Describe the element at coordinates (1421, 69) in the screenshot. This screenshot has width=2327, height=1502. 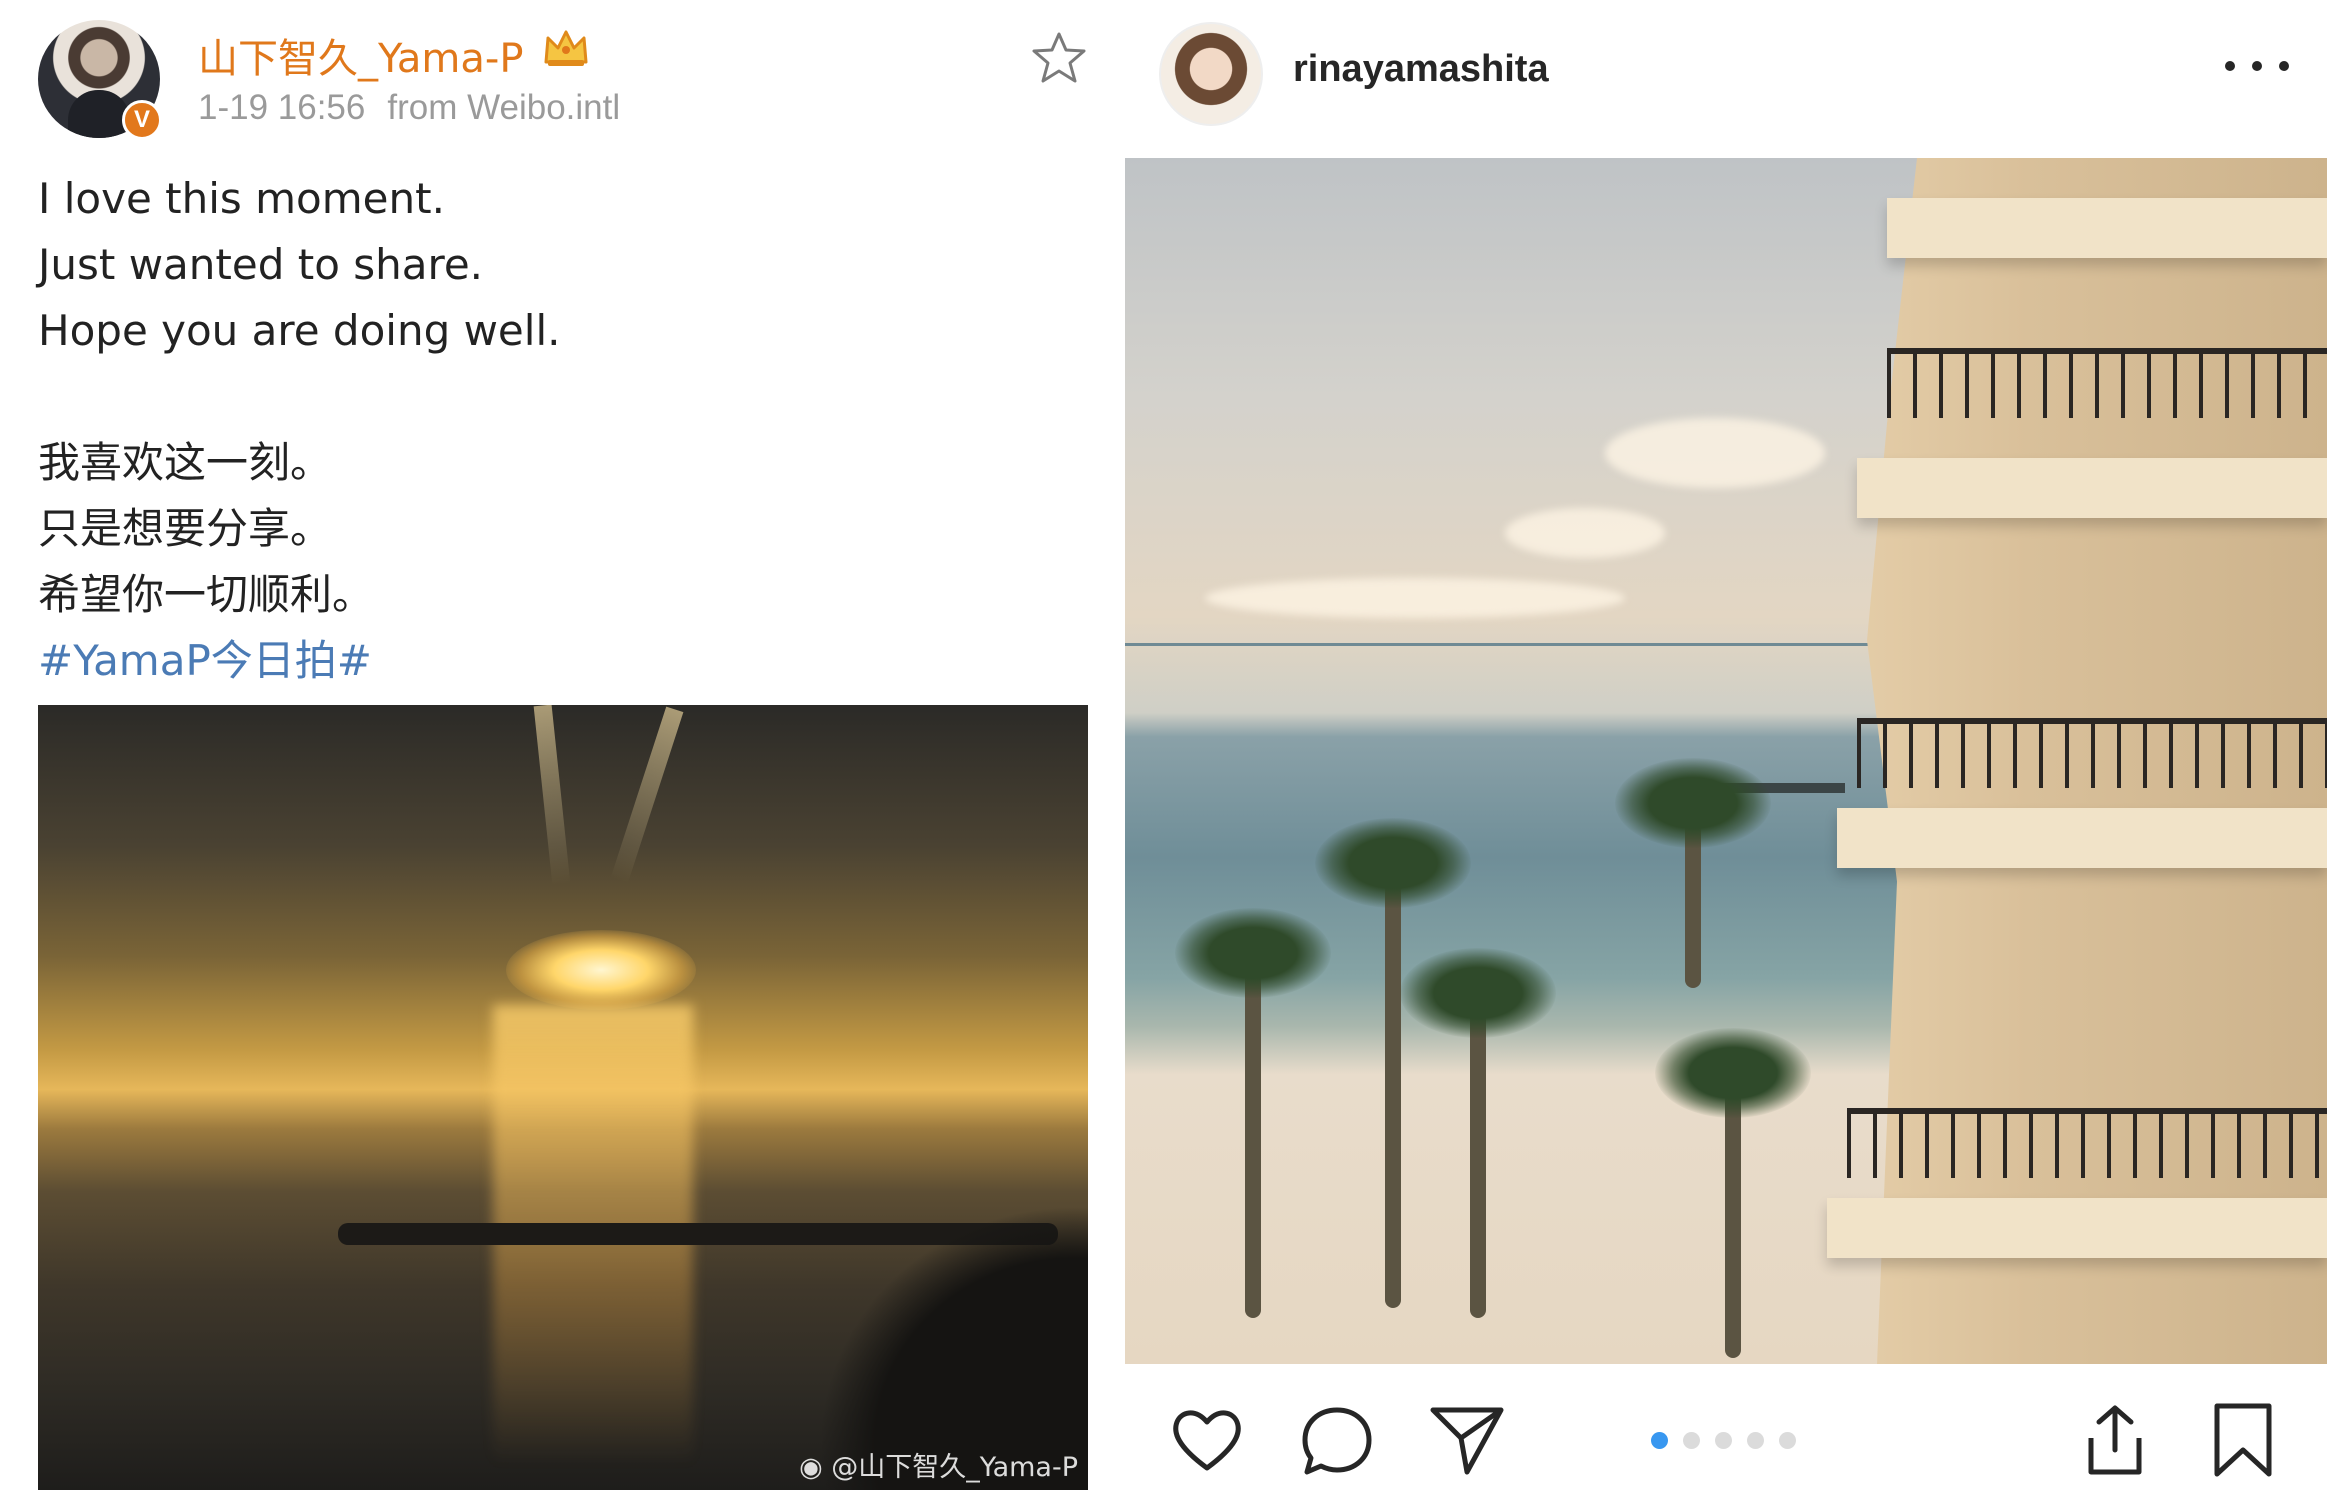
I see `instagram-username: rinayamashita` at that location.